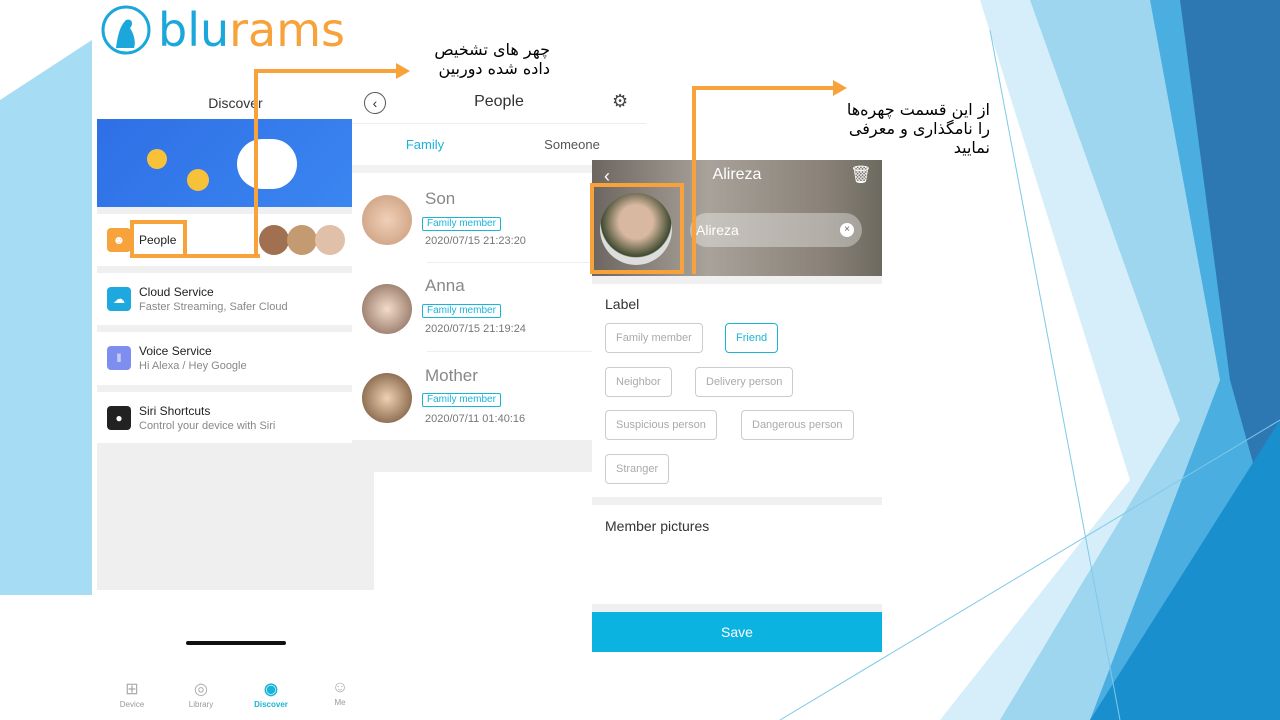 The height and width of the screenshot is (720, 1280). I want to click on nav-label: Device, so click(132, 704).